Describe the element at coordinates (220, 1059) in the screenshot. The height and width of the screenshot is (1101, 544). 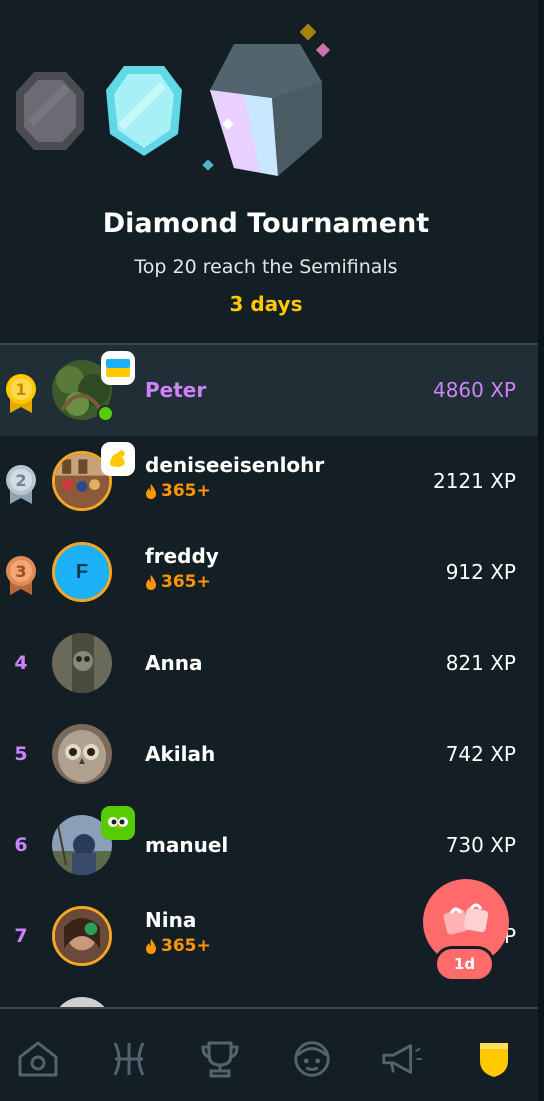
I see `trophy-icon` at that location.